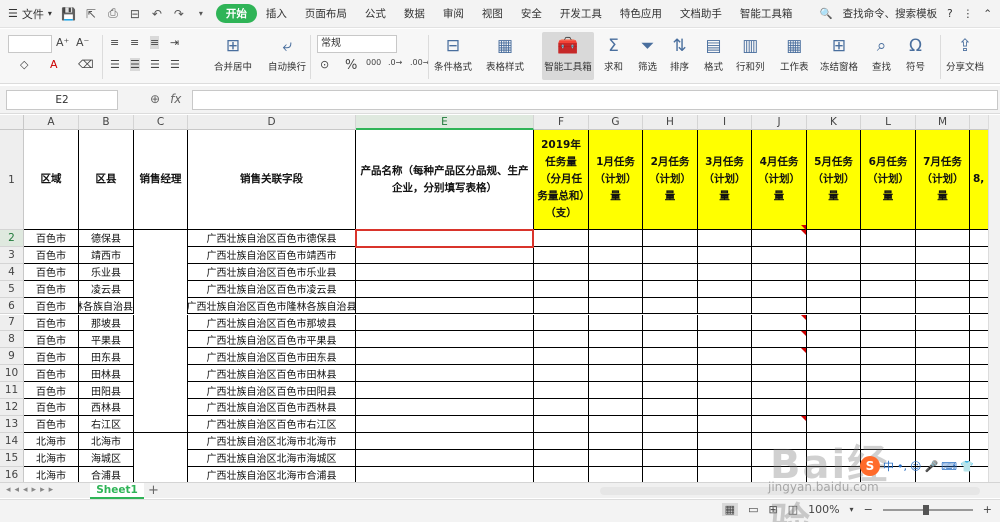  Describe the element at coordinates (12, 474) in the screenshot. I see `row-header: 16` at that location.